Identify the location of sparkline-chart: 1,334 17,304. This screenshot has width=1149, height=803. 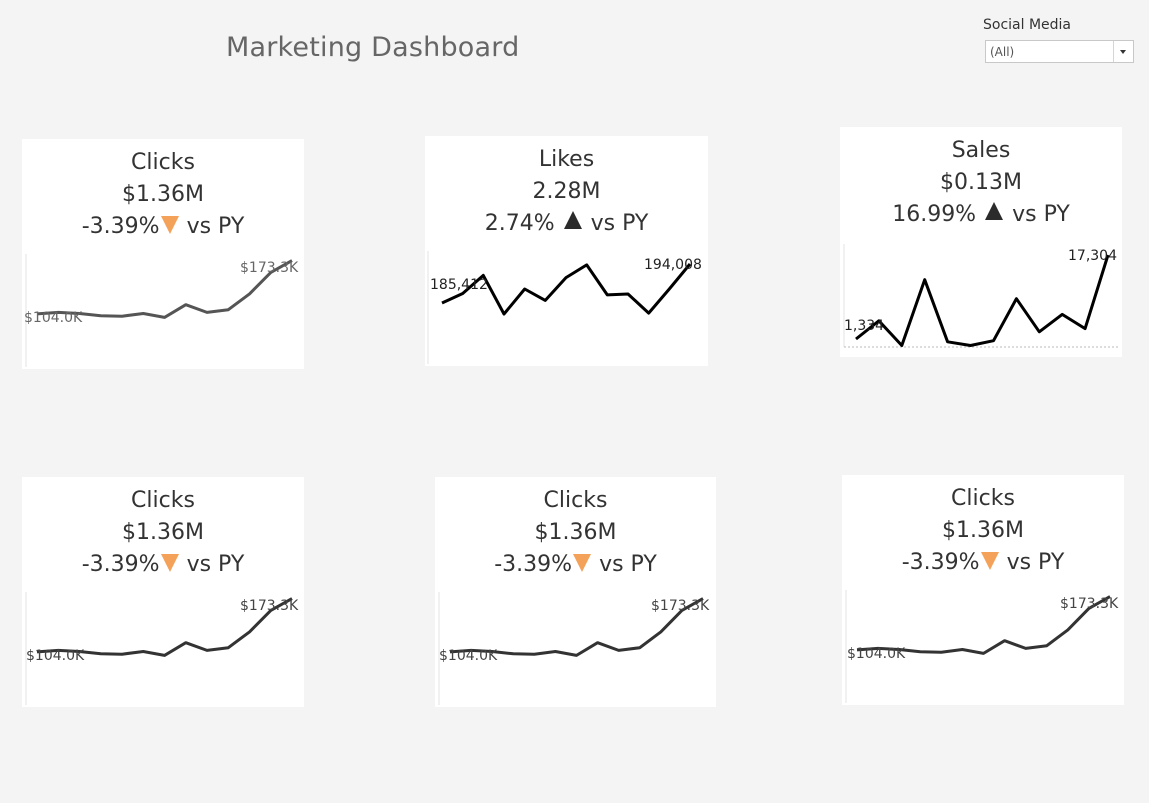
(981, 296).